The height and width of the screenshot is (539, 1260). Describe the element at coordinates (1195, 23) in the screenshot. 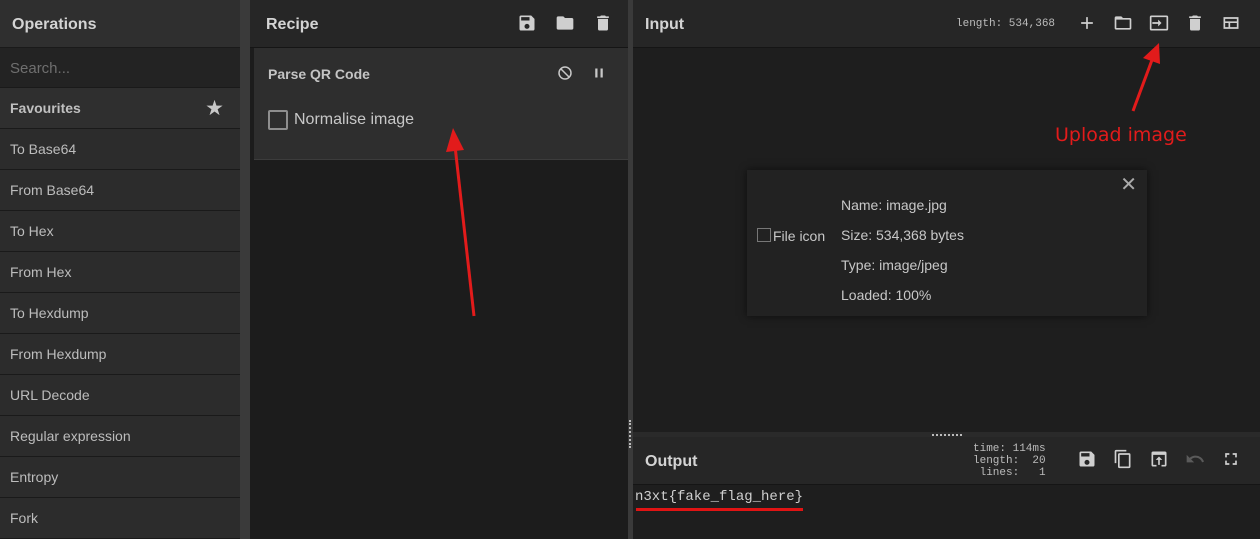

I see `clear-input-icon` at that location.